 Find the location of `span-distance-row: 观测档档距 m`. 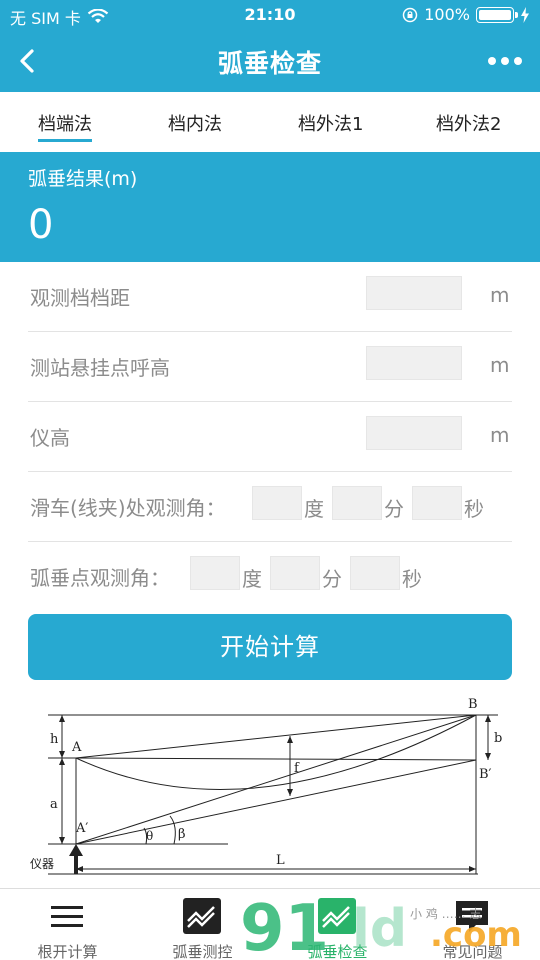

span-distance-row: 观测档档距 m is located at coordinates (270, 297).